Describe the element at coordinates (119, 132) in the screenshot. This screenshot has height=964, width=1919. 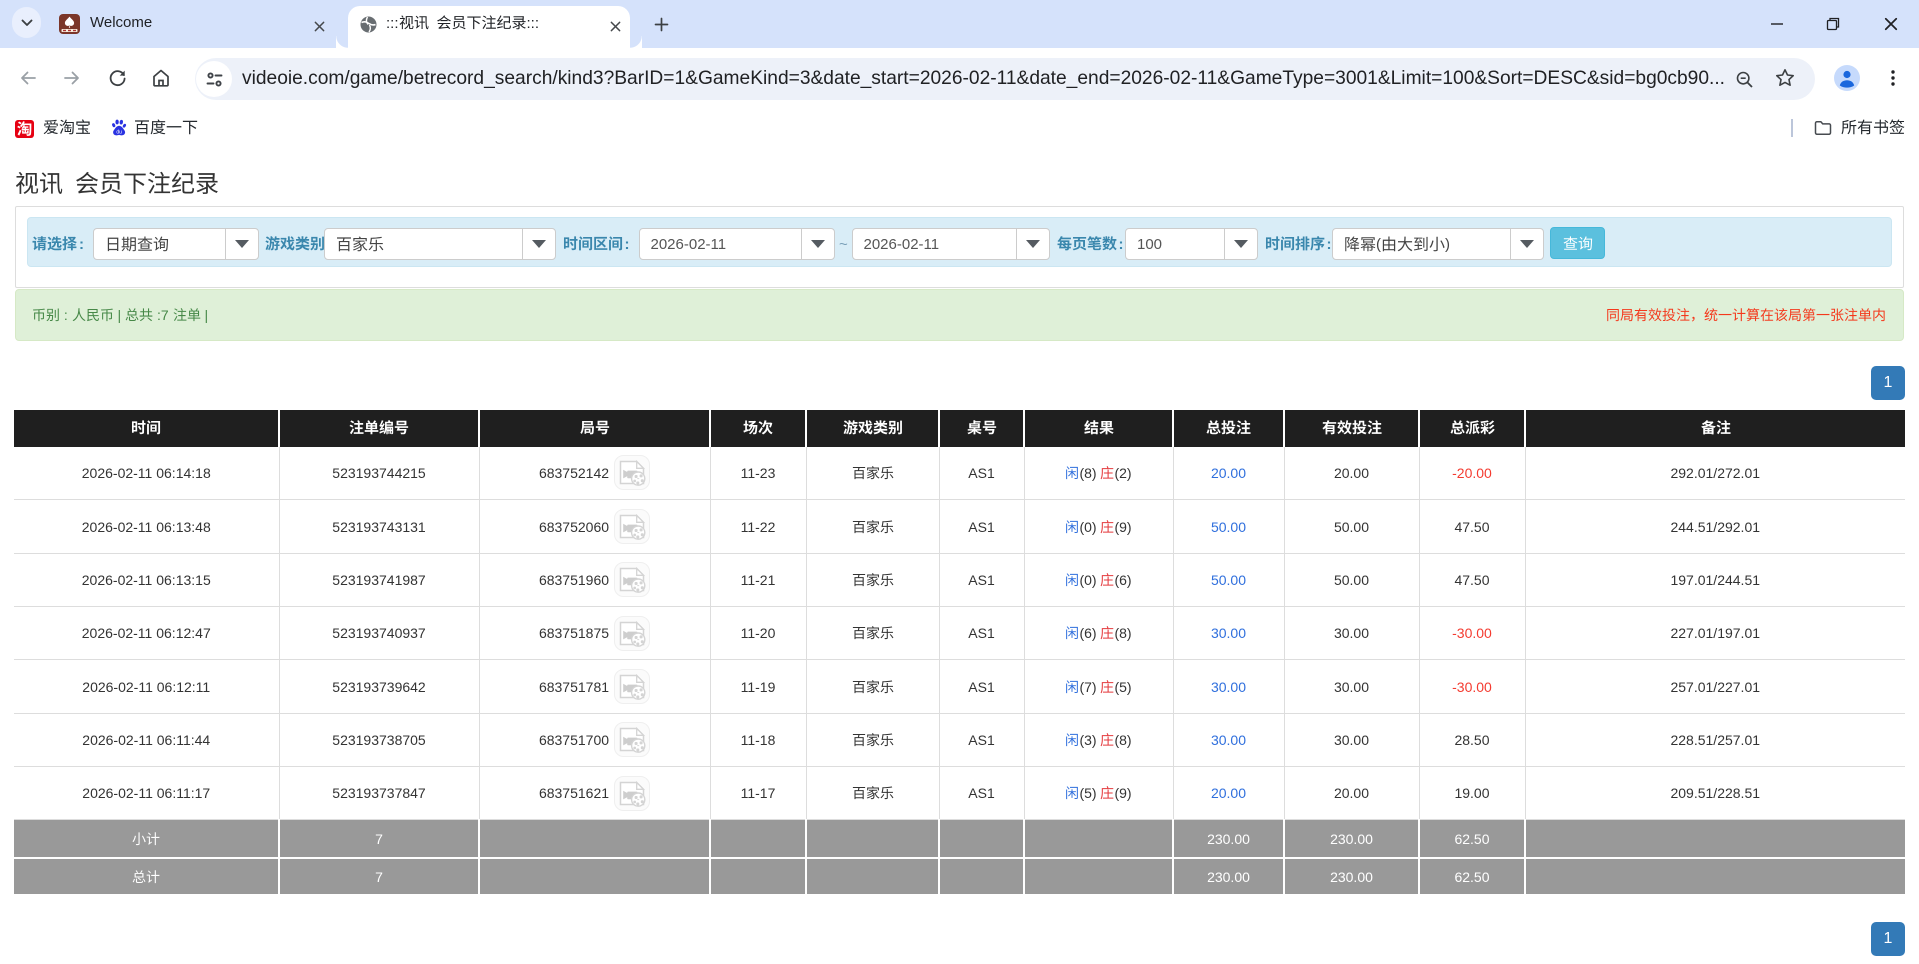
I see `svg-text: du` at that location.